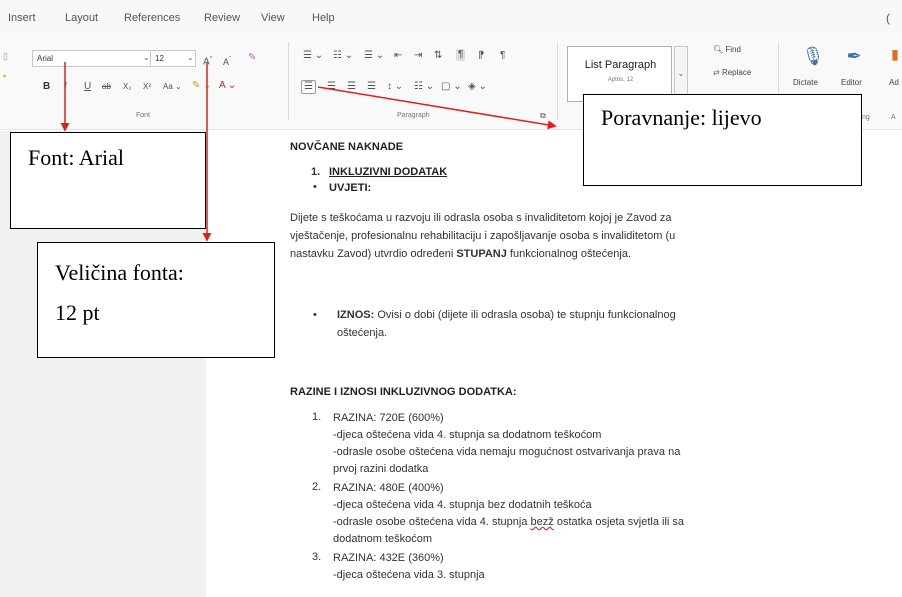 This screenshot has width=902, height=597. What do you see at coordinates (805, 82) in the screenshot?
I see `dictate-label: Dictate` at bounding box center [805, 82].